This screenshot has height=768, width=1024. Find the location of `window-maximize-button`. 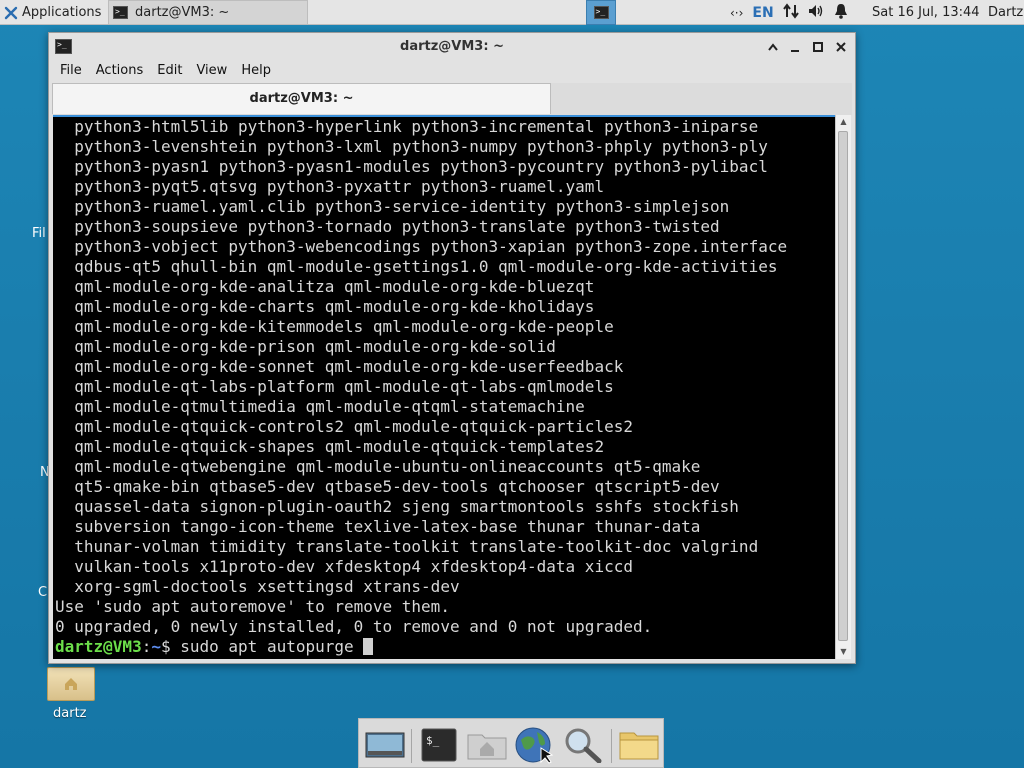

window-maximize-button is located at coordinates (818, 47).